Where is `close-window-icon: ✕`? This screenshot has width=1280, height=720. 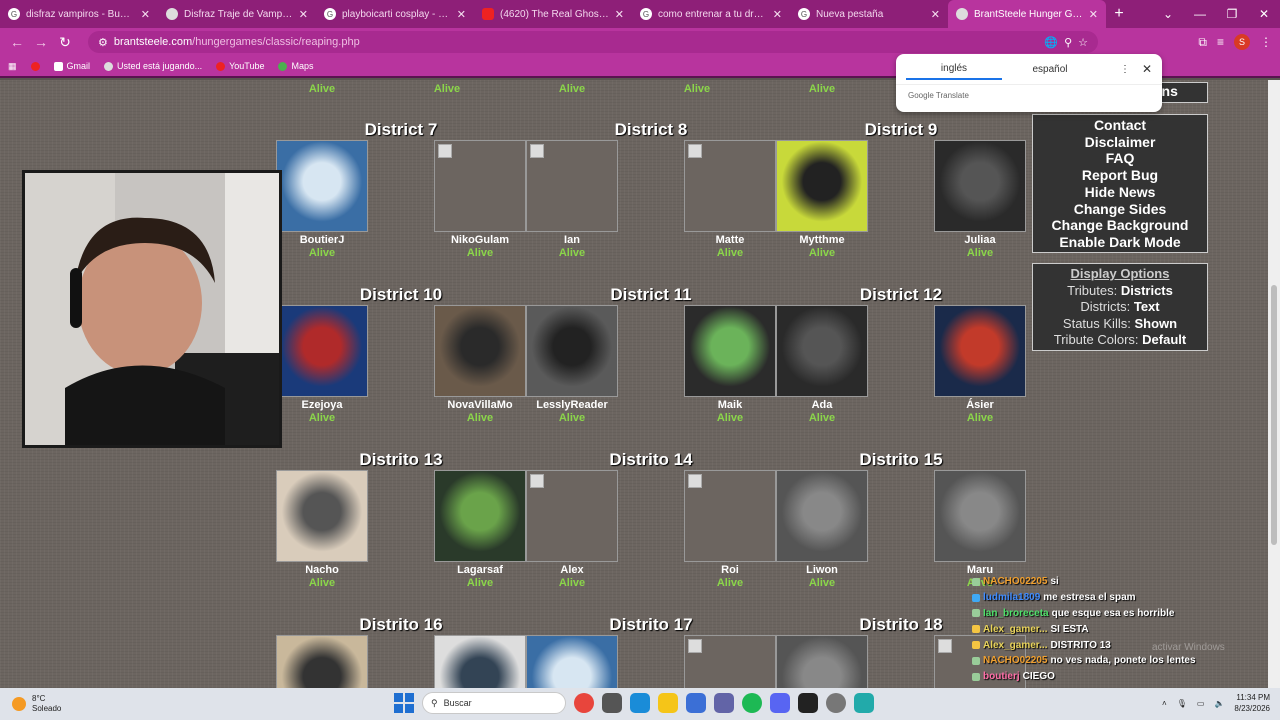 close-window-icon: ✕ is located at coordinates (1264, 14).